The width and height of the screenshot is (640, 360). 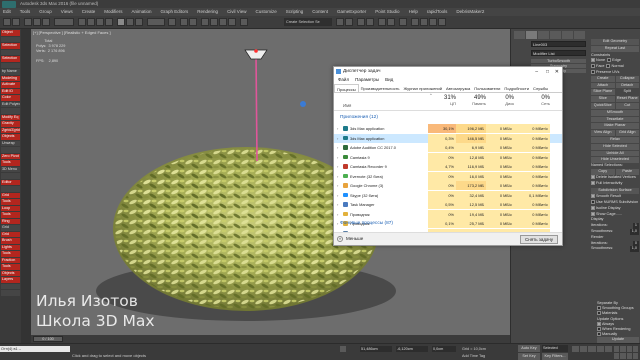 I want to click on lb-item-4: Selection, so click(x=10, y=59).